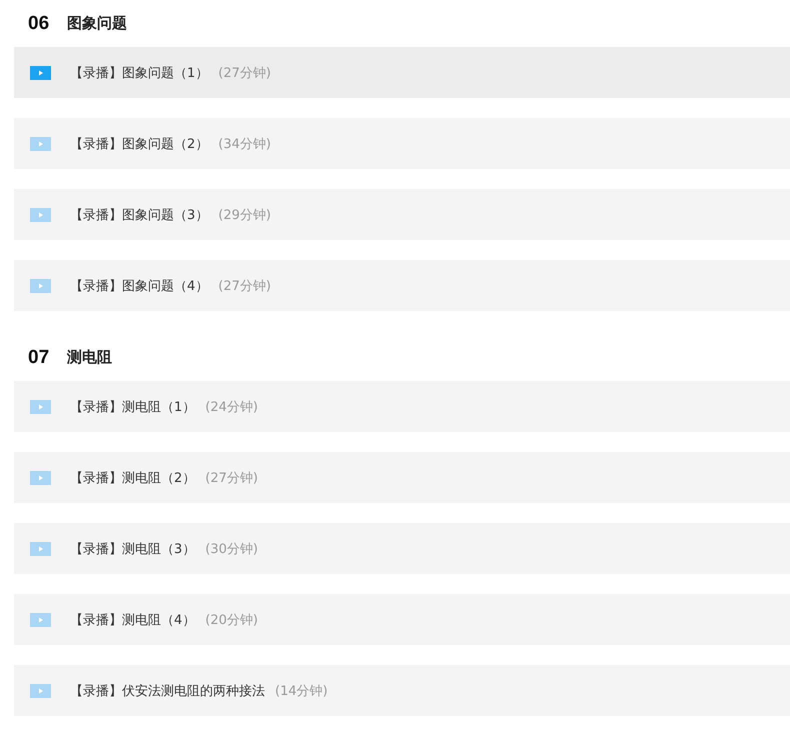 This screenshot has height=730, width=790. What do you see at coordinates (402, 477) in the screenshot?
I see `lesson-row: 【录播】测电阻（2） (27分钟)` at bounding box center [402, 477].